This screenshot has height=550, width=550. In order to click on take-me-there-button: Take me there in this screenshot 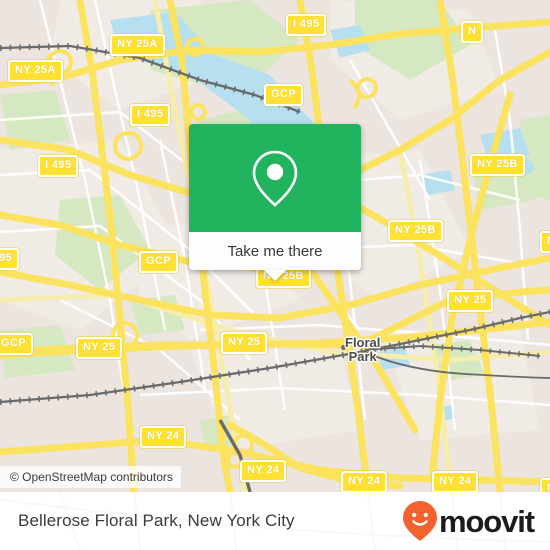, I will do `click(275, 256)`.